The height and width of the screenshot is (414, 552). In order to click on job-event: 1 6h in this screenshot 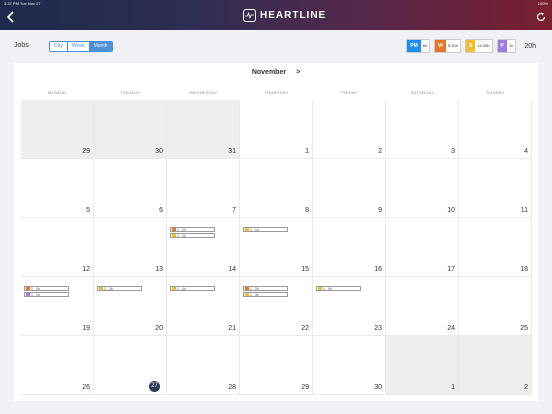, I will do `click(338, 288)`.